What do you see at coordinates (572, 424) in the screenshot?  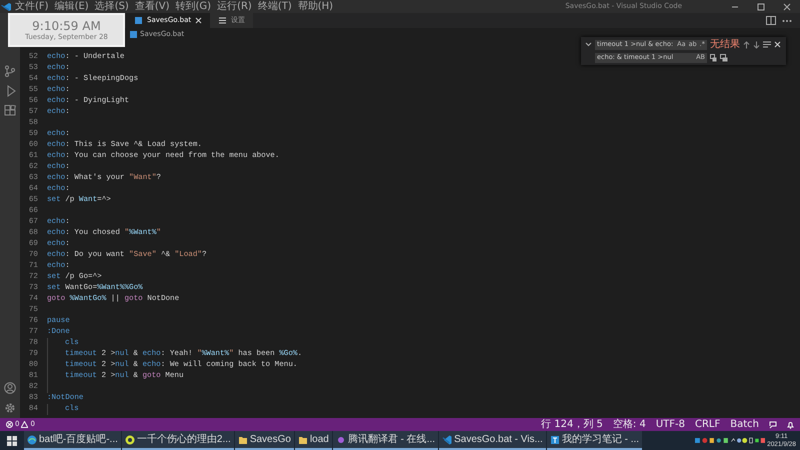 I see `status-item: 行 124，列 5` at bounding box center [572, 424].